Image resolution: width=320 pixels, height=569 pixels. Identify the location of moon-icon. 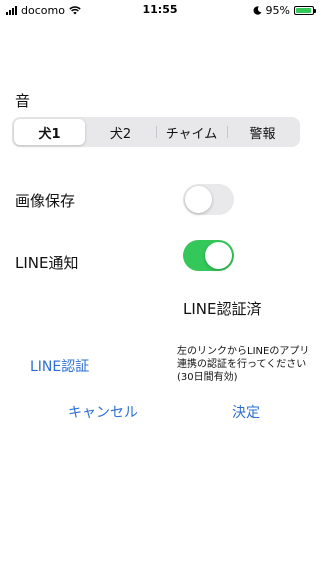
(257, 10).